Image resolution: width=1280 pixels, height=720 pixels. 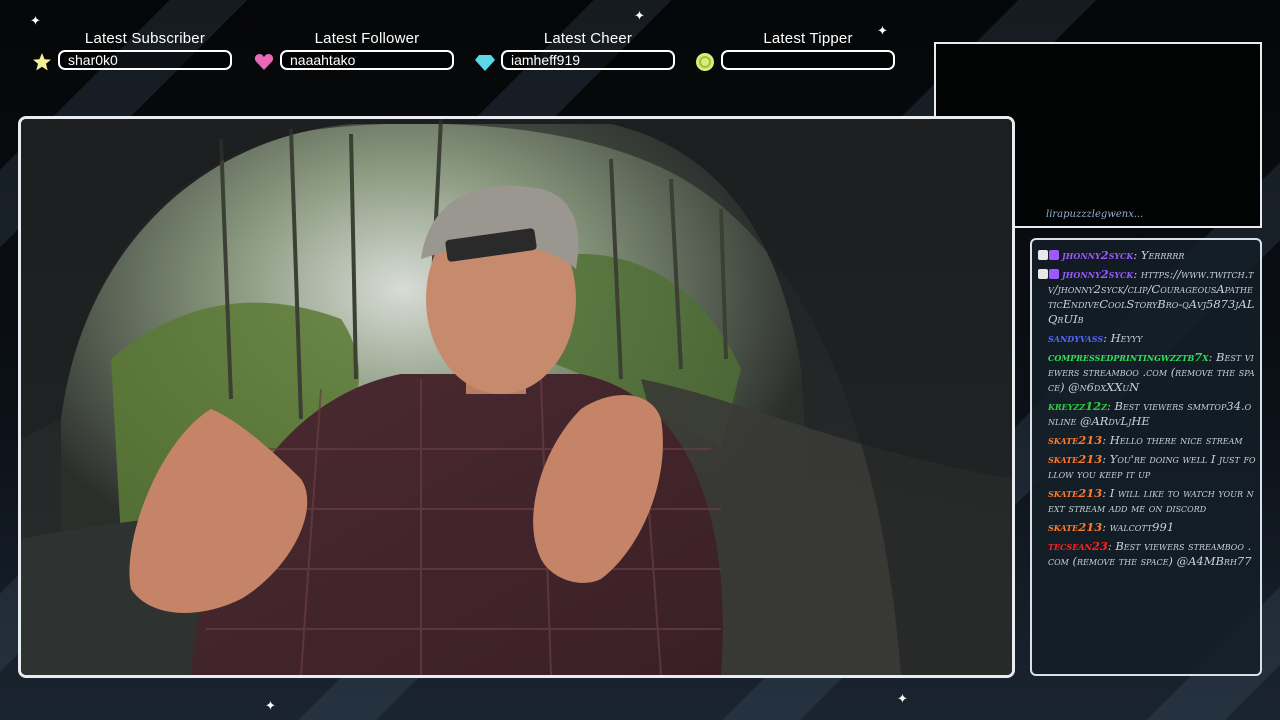 I want to click on latest-cheer-alert: Latest Cheer iamheff919, so click(x=575, y=52).